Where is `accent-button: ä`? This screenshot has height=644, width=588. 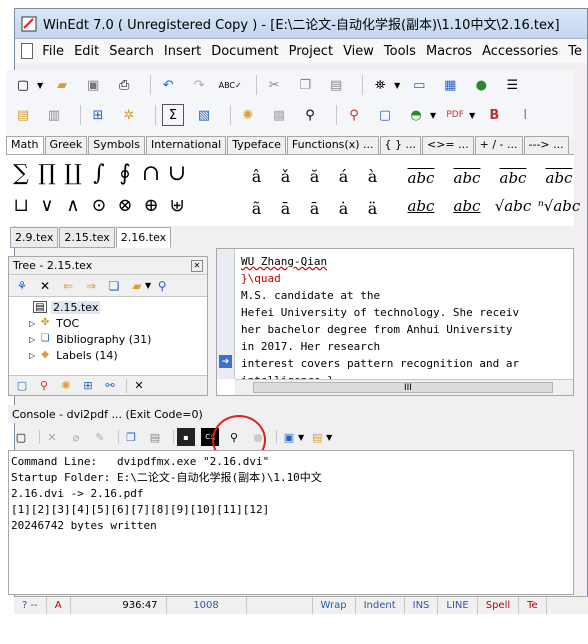
accent-button: ä is located at coordinates (372, 208).